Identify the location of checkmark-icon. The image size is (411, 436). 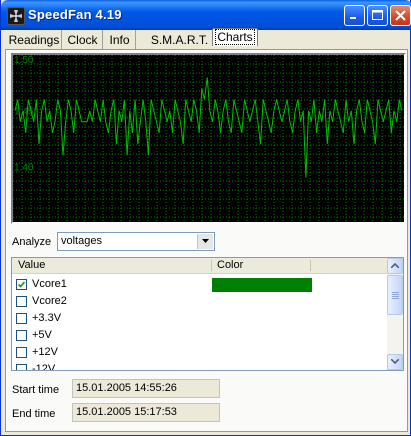
(21, 284).